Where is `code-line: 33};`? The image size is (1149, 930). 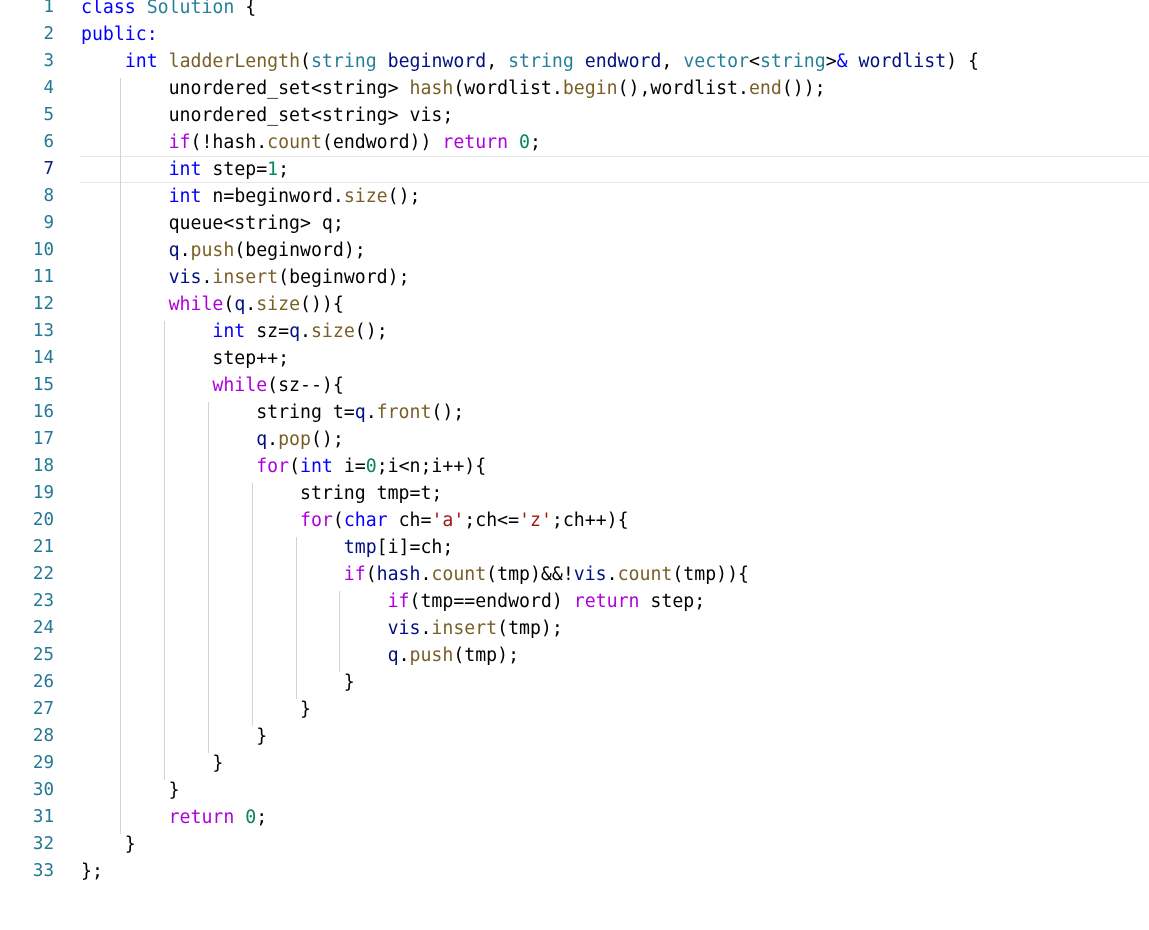
code-line: 33}; is located at coordinates (574, 871).